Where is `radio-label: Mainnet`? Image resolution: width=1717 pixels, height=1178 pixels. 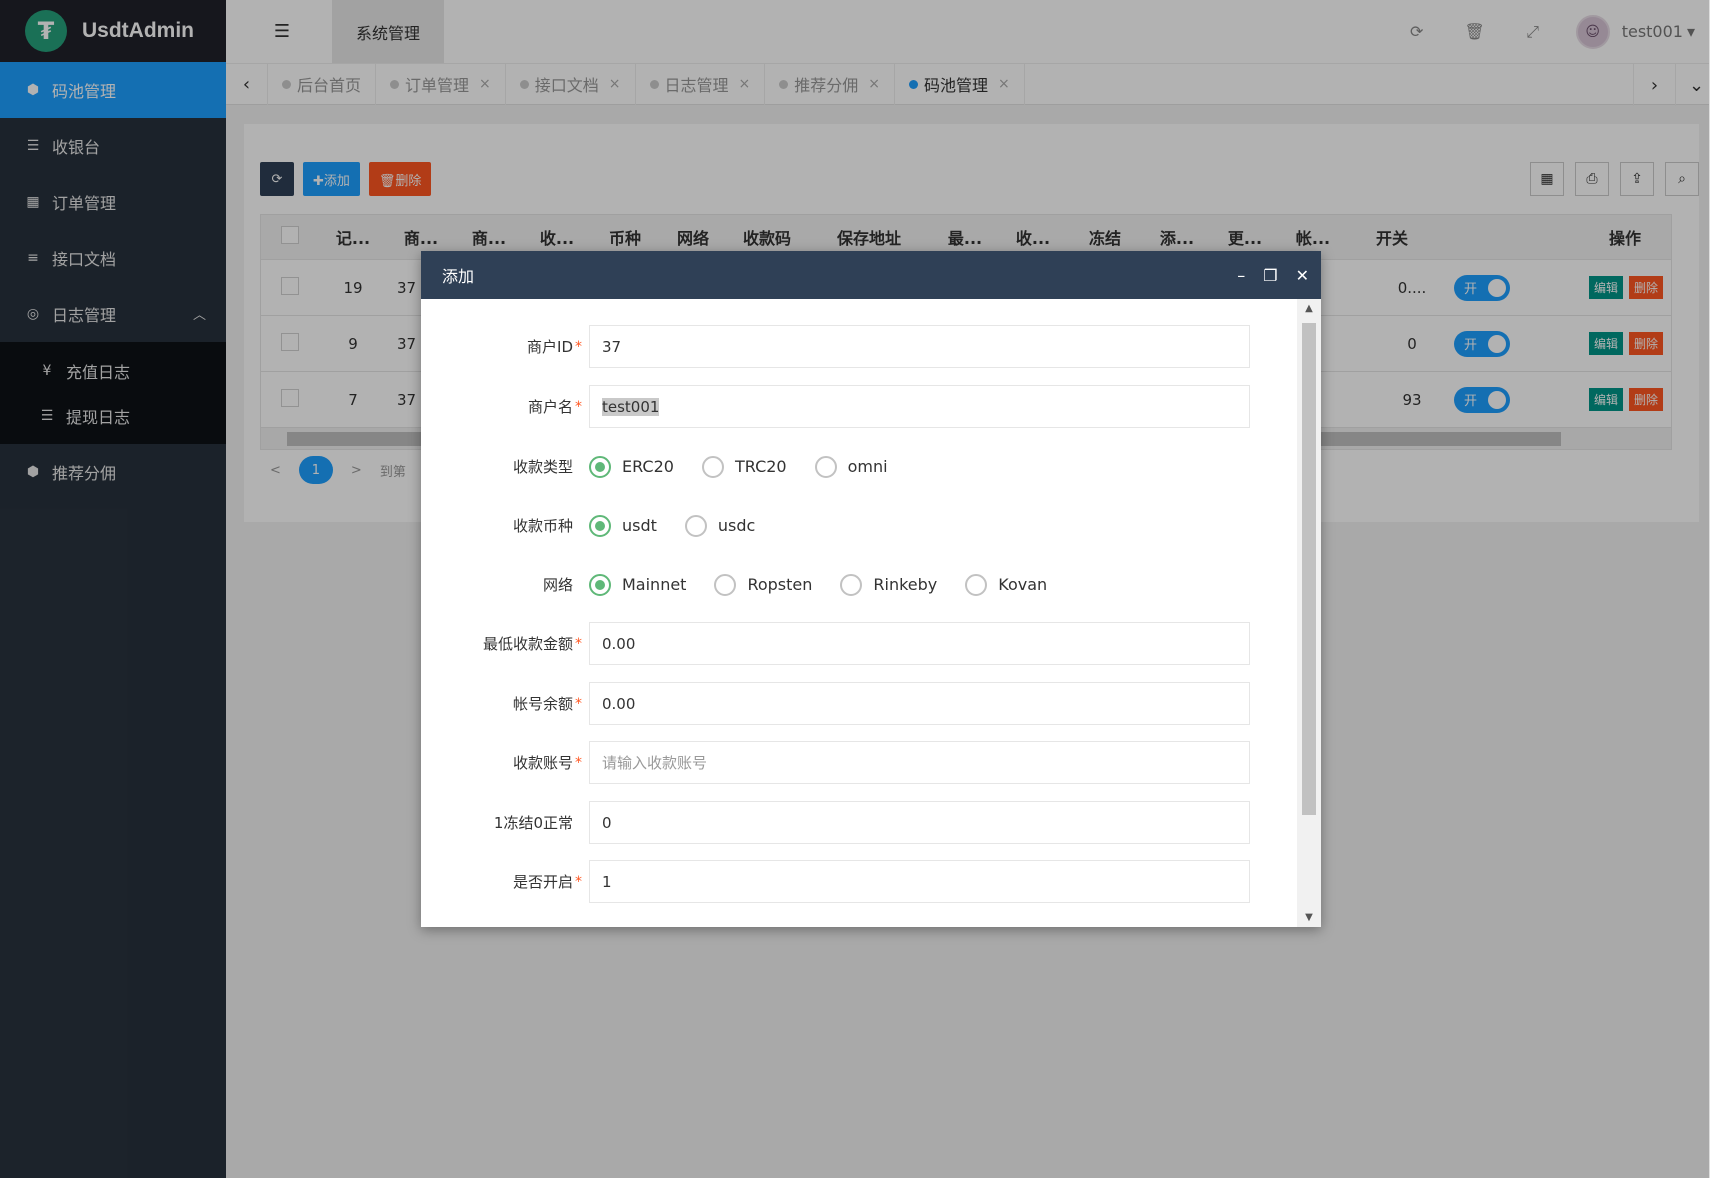
radio-label: Mainnet is located at coordinates (654, 584).